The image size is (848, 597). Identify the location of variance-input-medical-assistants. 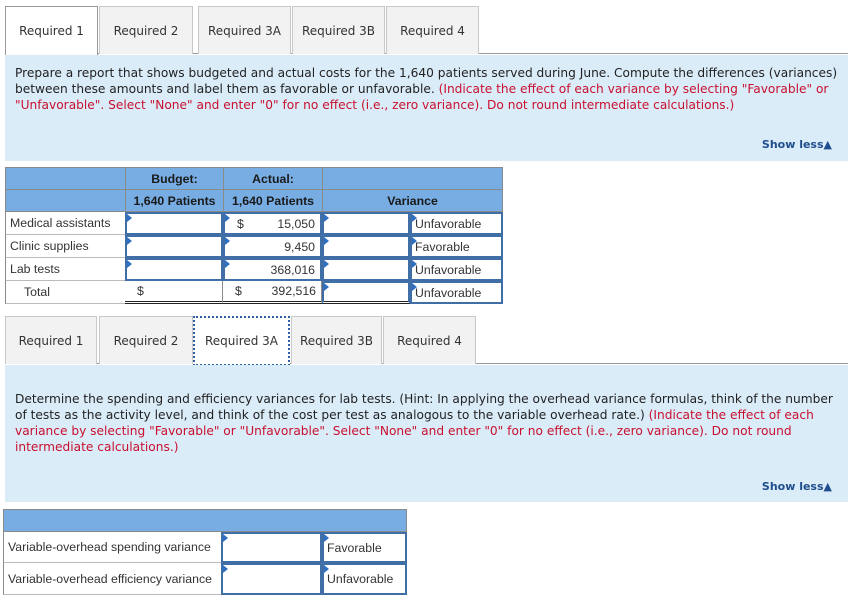
(366, 223).